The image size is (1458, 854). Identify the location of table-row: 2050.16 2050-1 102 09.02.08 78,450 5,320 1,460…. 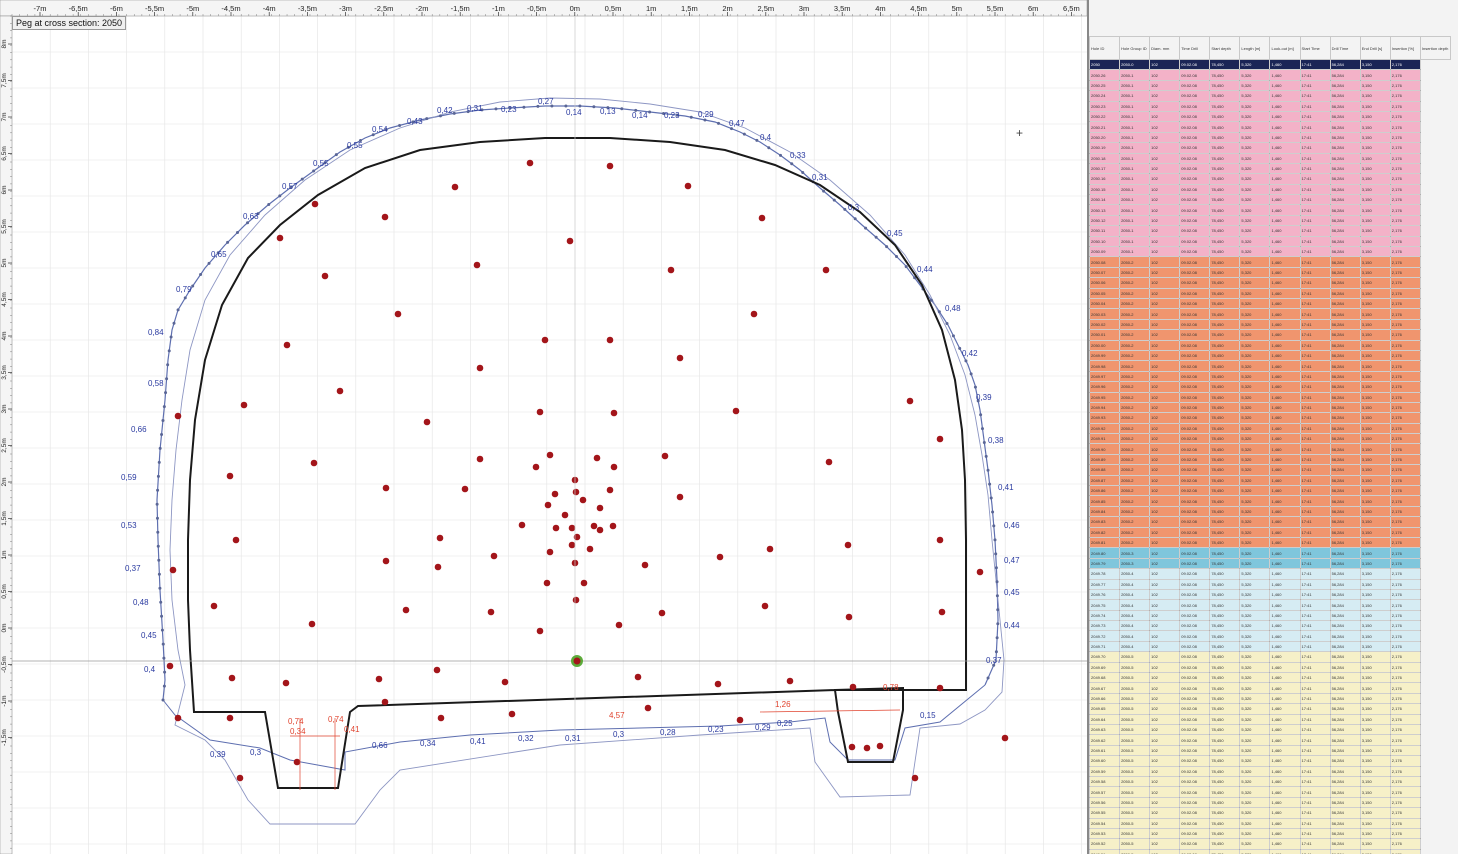
(1270, 179).